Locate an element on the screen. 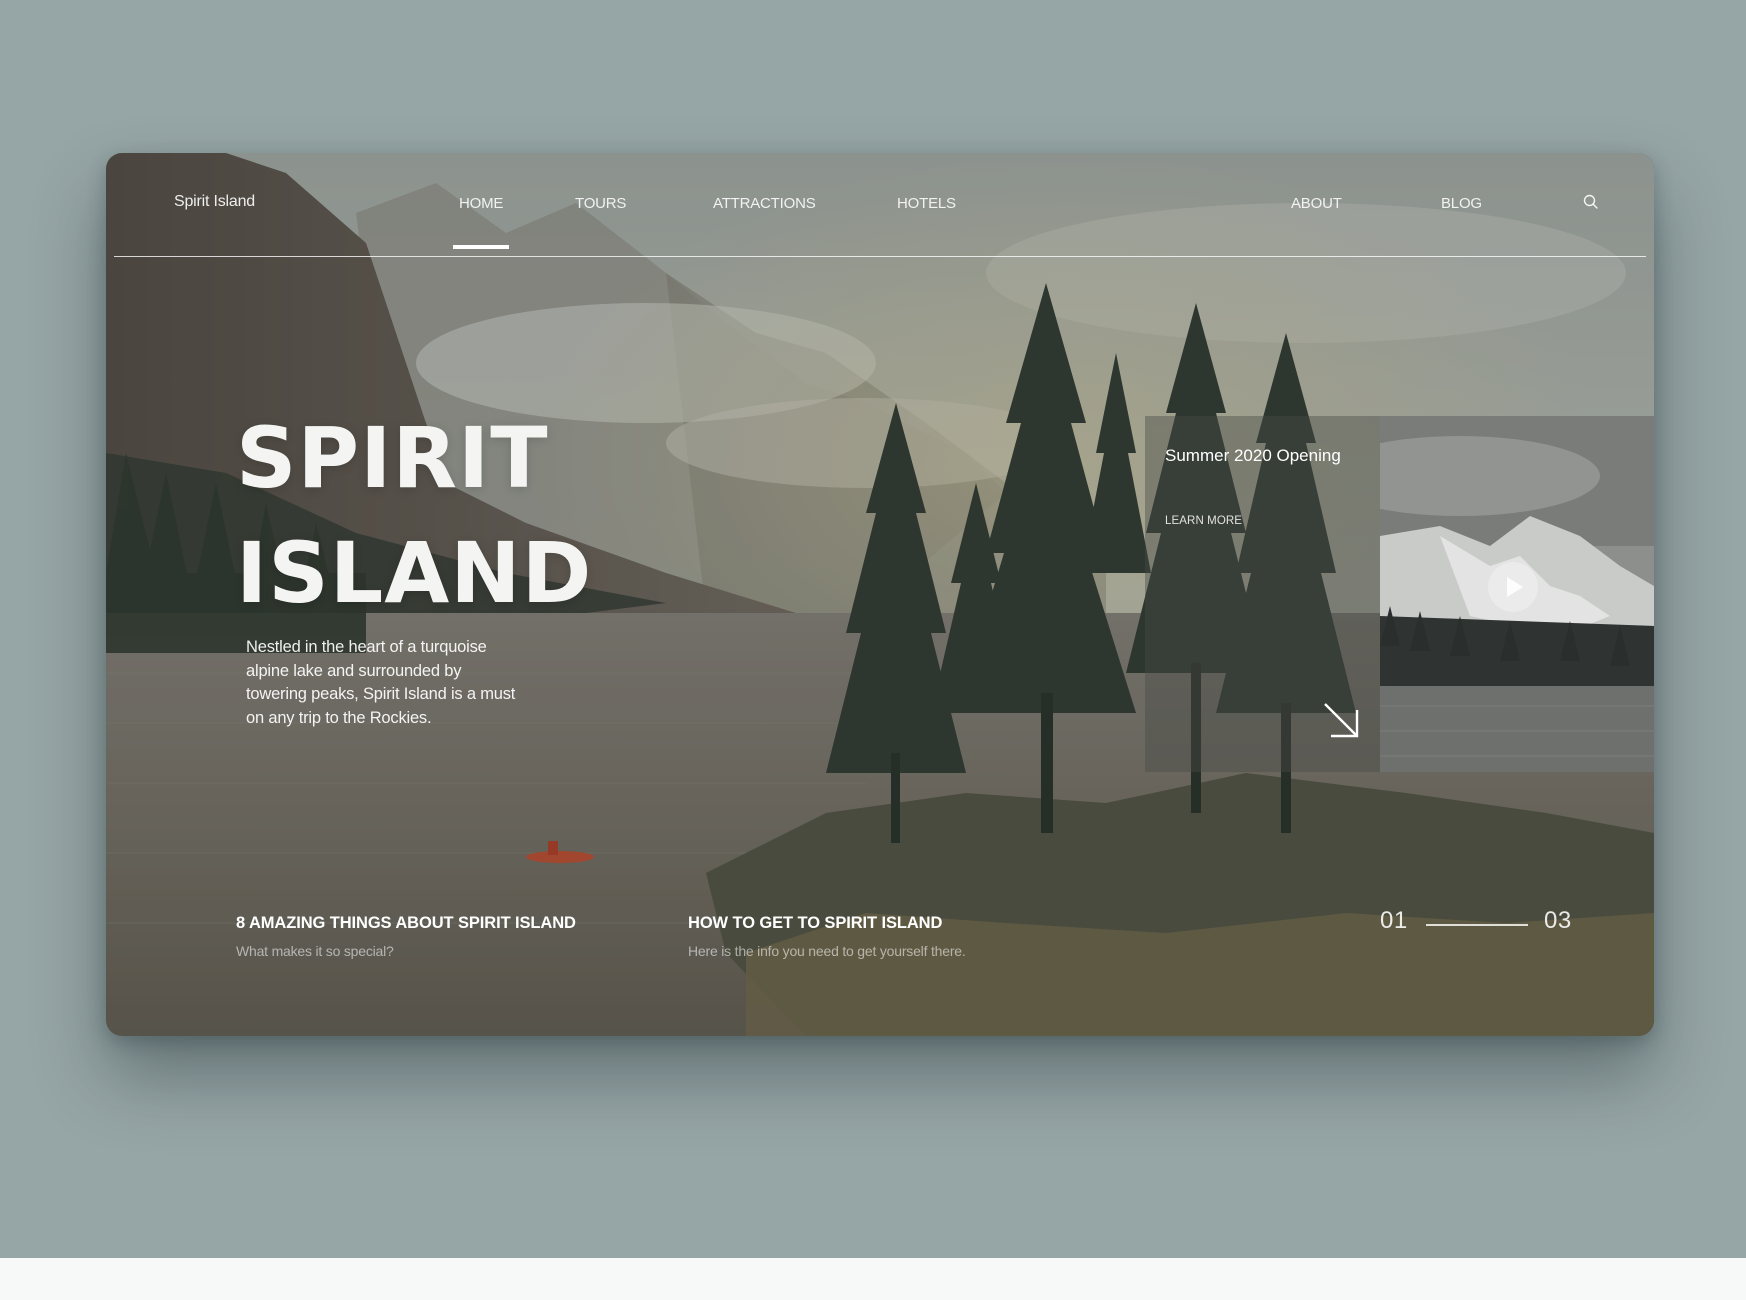 This screenshot has height=1300, width=1746. article-title: HOW TO GET TO SPIRIT ISLAND is located at coordinates (815, 923).